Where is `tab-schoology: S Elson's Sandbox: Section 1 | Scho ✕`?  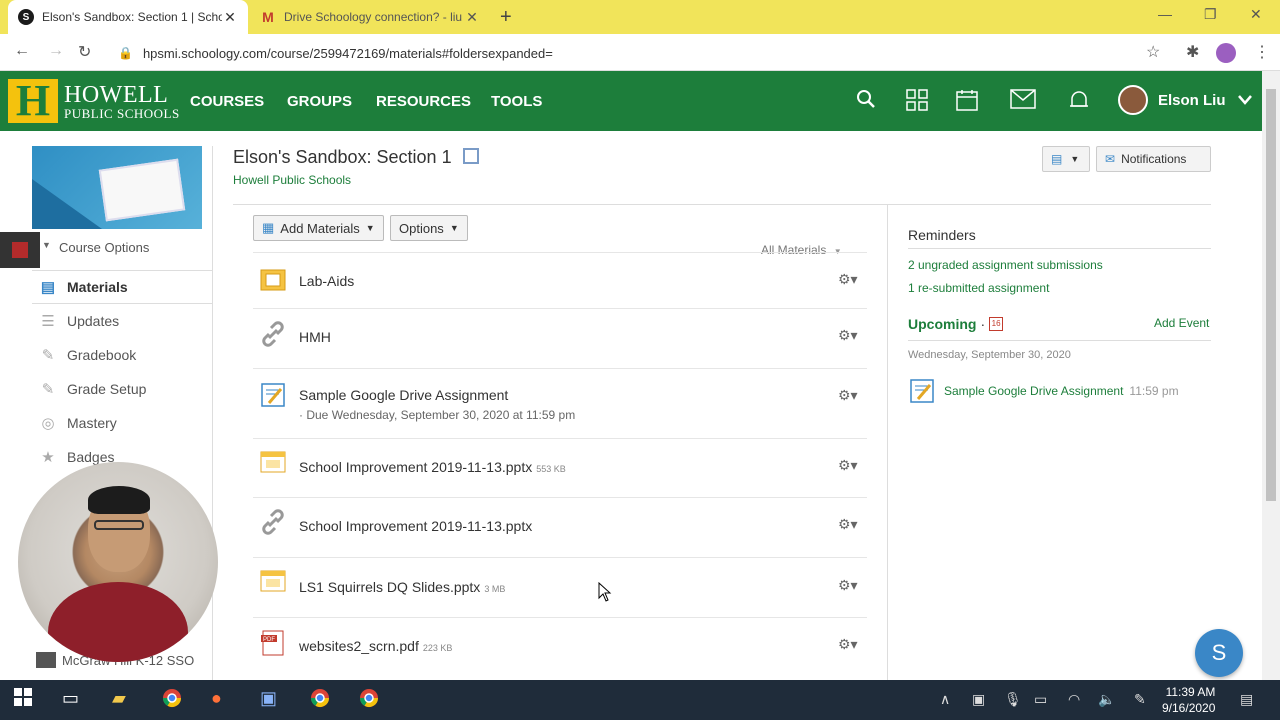
tab-schoology: S Elson's Sandbox: Section 1 | Scho ✕ is located at coordinates (128, 17).